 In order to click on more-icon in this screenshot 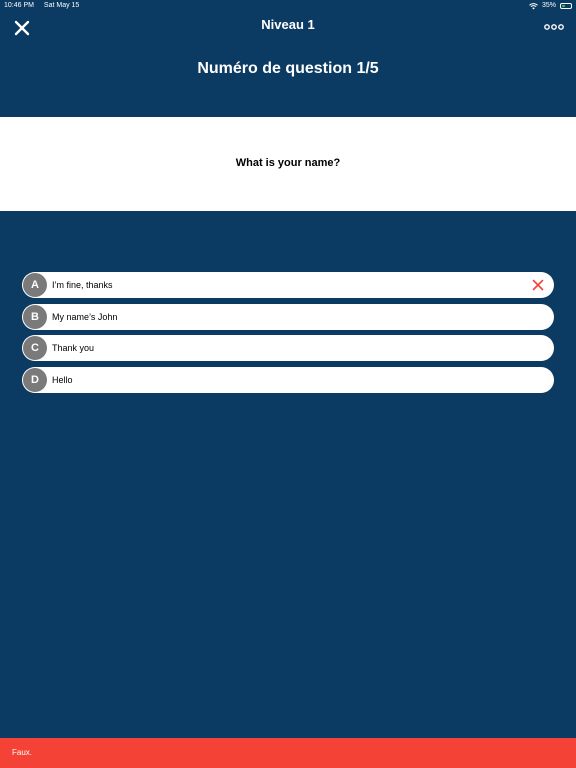, I will do `click(554, 27)`.